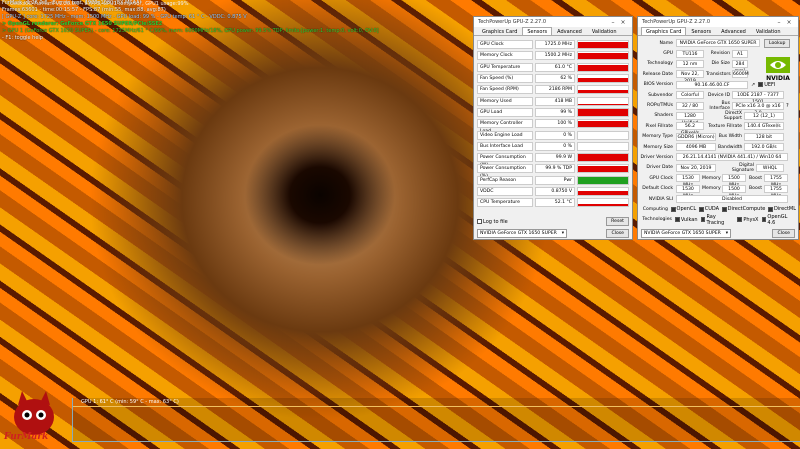  I want to click on sensor-name: Power Consumption (%), so click(505, 171).